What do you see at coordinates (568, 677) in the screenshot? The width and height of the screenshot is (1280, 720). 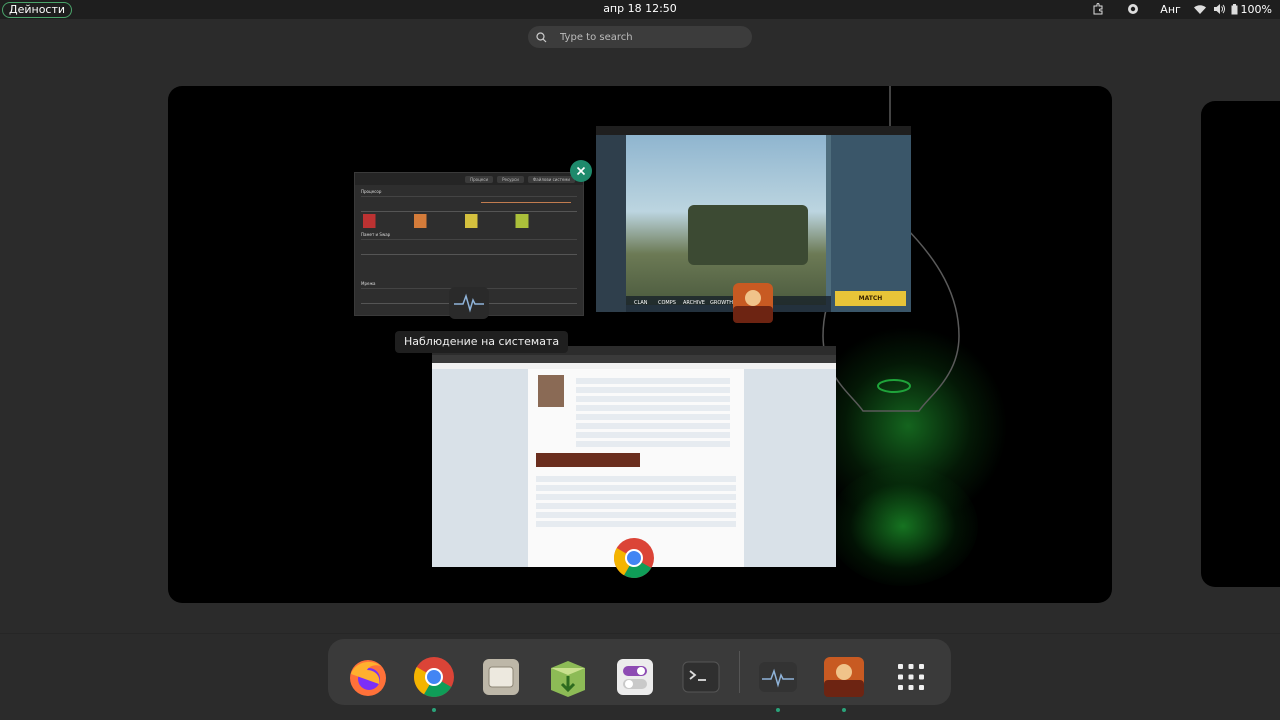 I see `software-install-icon` at bounding box center [568, 677].